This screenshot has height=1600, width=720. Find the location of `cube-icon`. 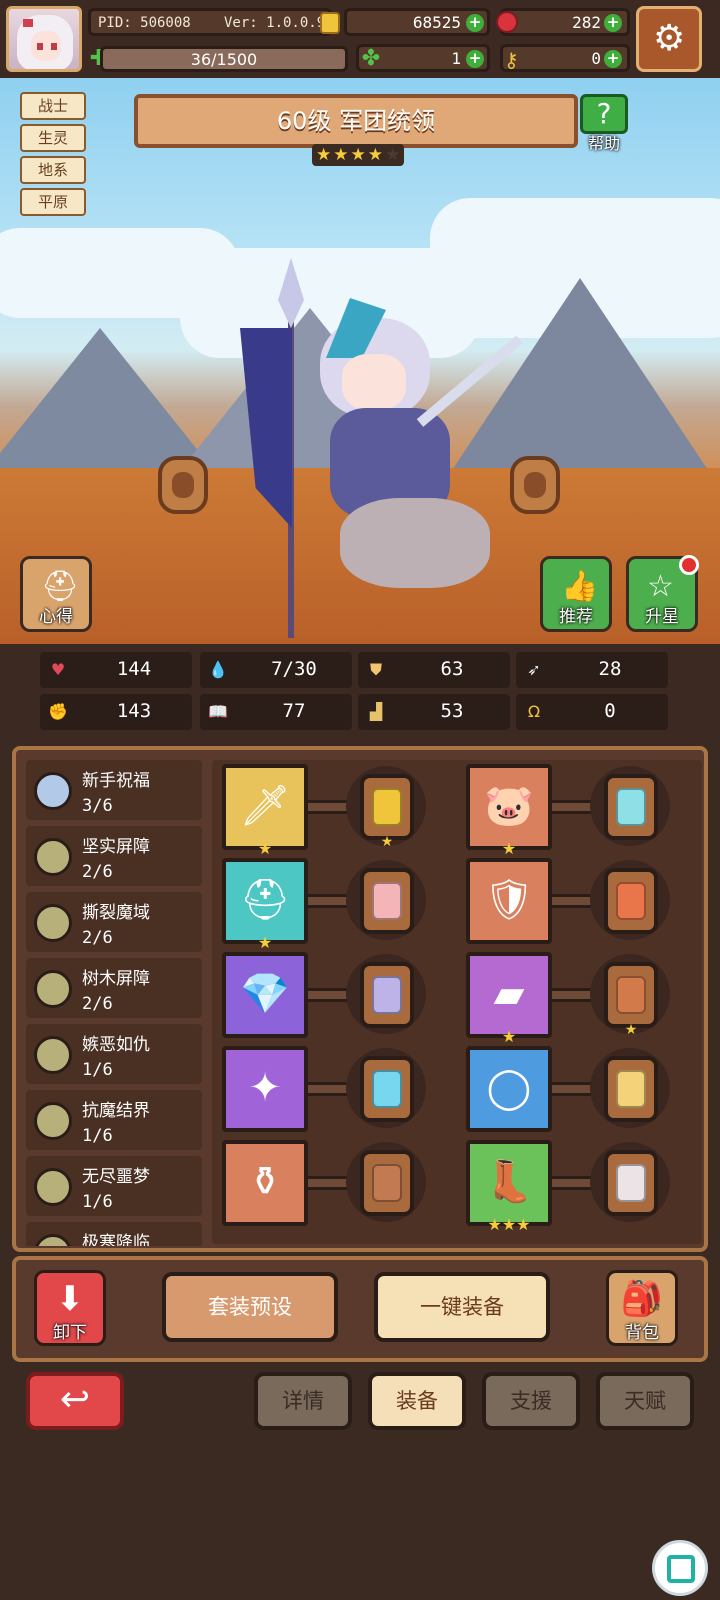

cube-icon is located at coordinates (681, 1569).